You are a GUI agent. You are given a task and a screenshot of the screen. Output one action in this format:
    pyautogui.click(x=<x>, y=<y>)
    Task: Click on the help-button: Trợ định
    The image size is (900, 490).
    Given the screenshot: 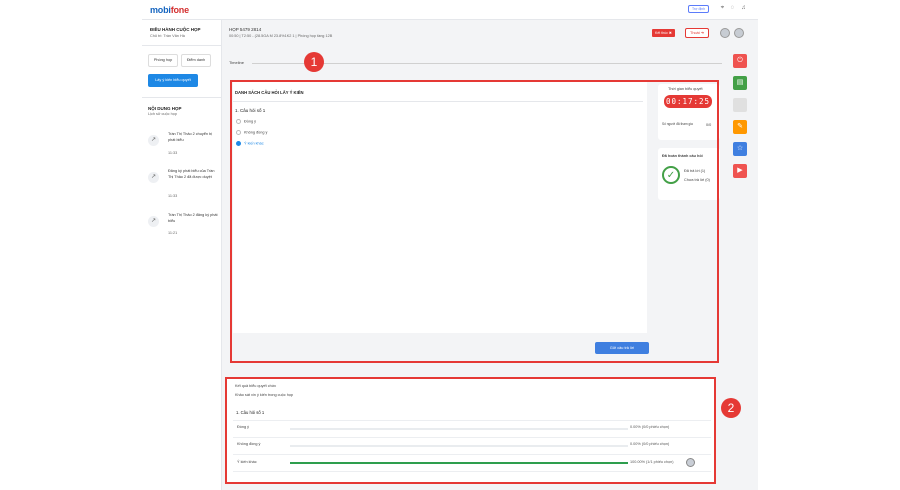 What is the action you would take?
    pyautogui.click(x=699, y=9)
    